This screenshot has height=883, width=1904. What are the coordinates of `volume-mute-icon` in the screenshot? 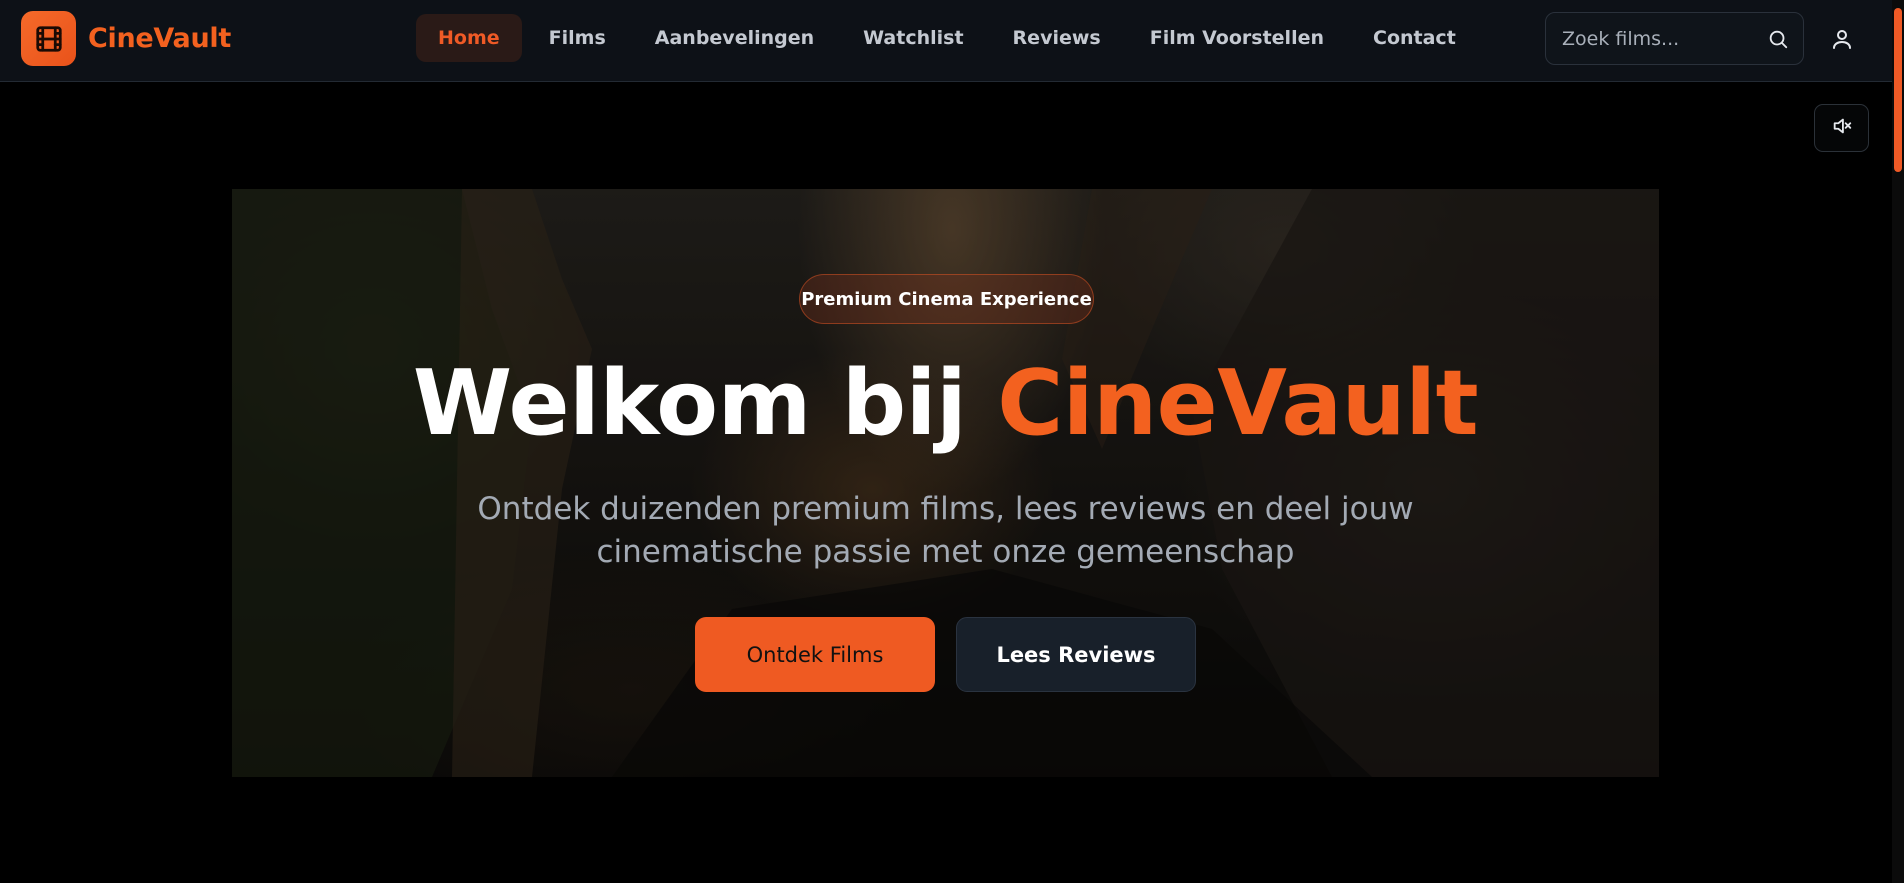 It's located at (1842, 128).